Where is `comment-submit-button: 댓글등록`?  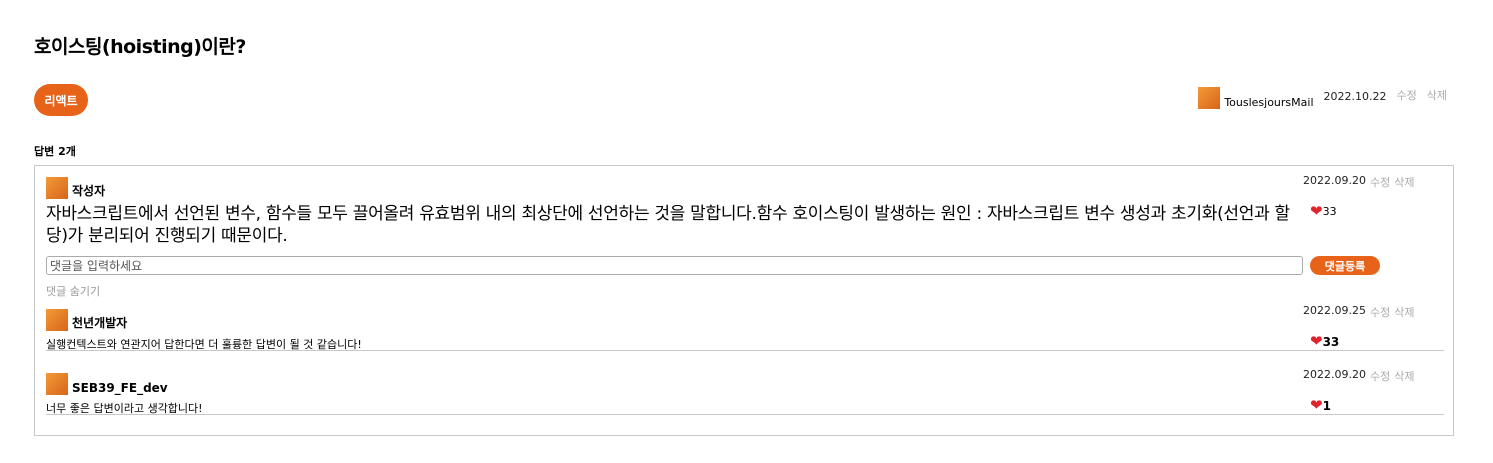
comment-submit-button: 댓글등록 is located at coordinates (1345, 265).